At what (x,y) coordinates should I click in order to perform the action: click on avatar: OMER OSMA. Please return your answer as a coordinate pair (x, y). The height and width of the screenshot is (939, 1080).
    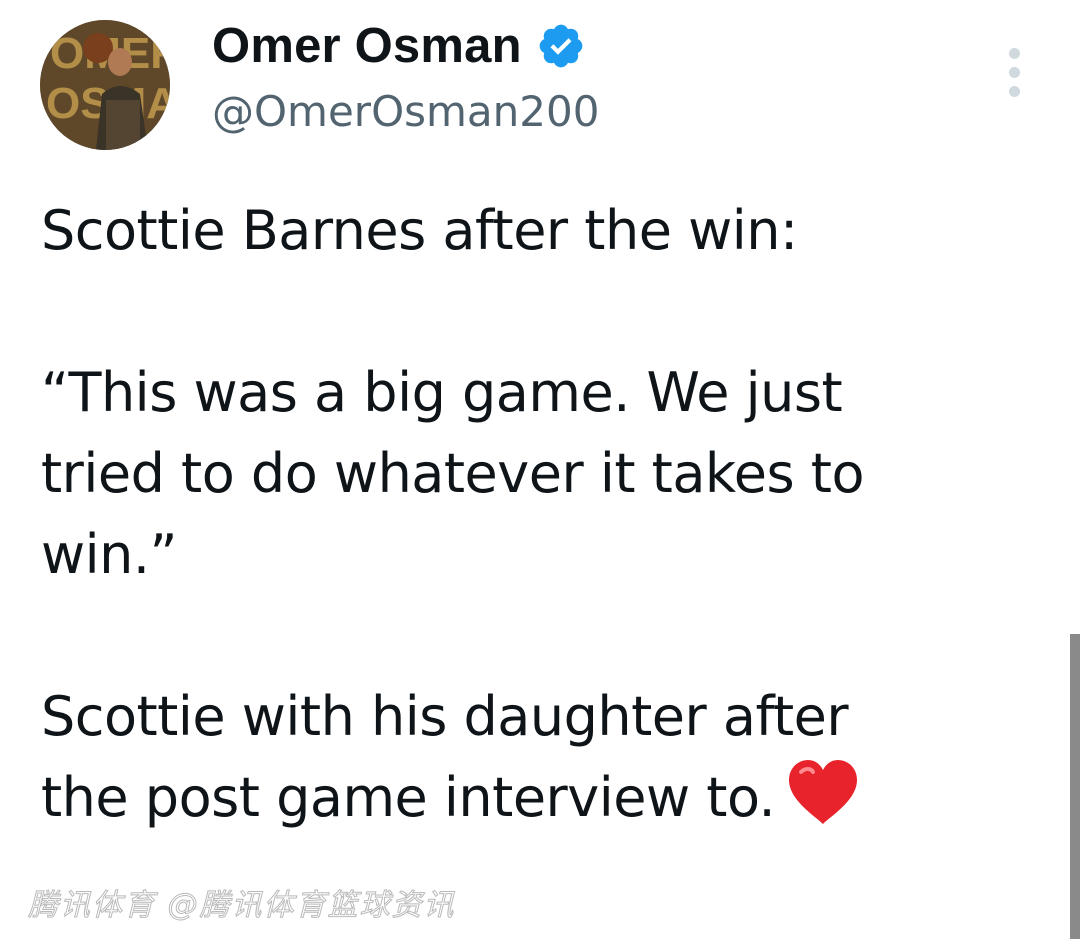
    Looking at the image, I should click on (105, 85).